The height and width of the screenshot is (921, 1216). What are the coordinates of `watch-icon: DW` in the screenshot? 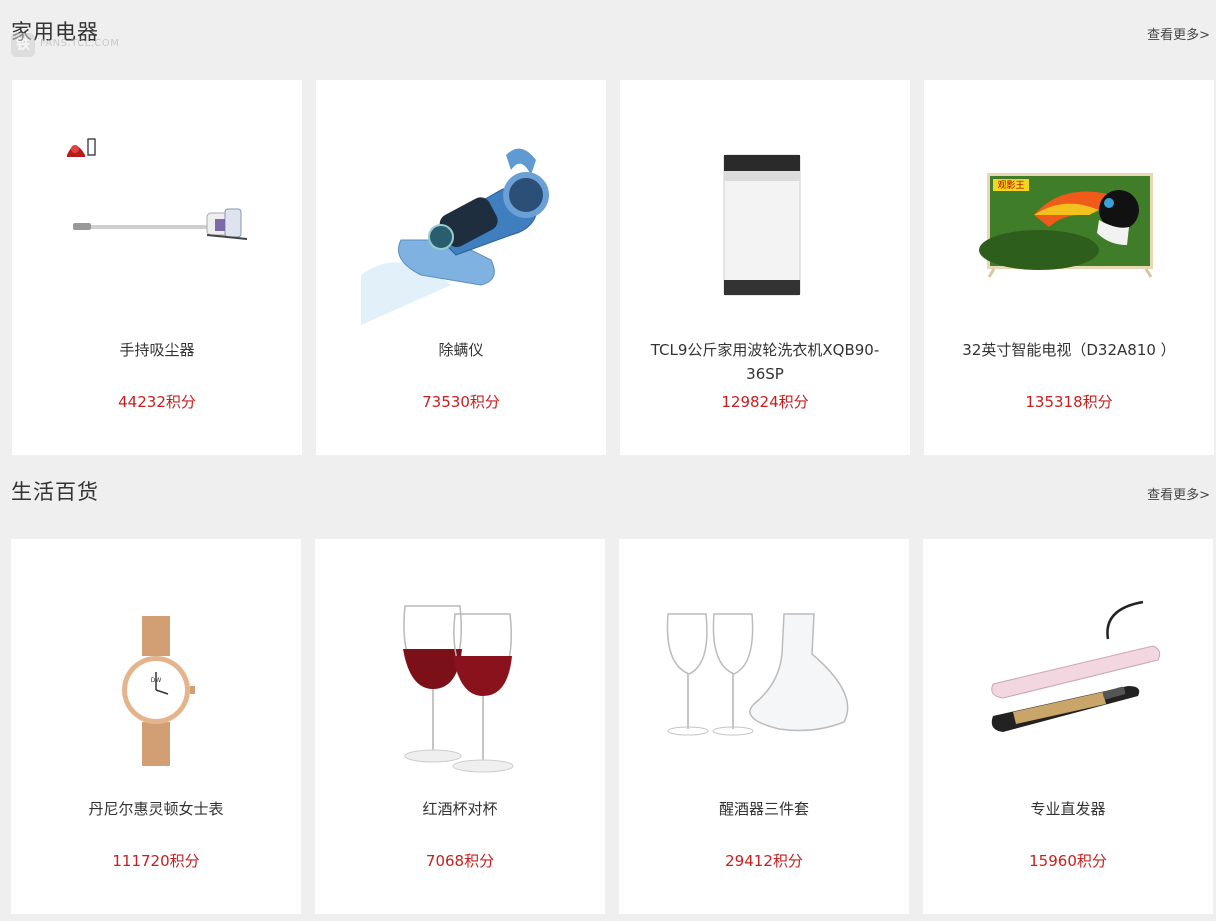 It's located at (156, 689).